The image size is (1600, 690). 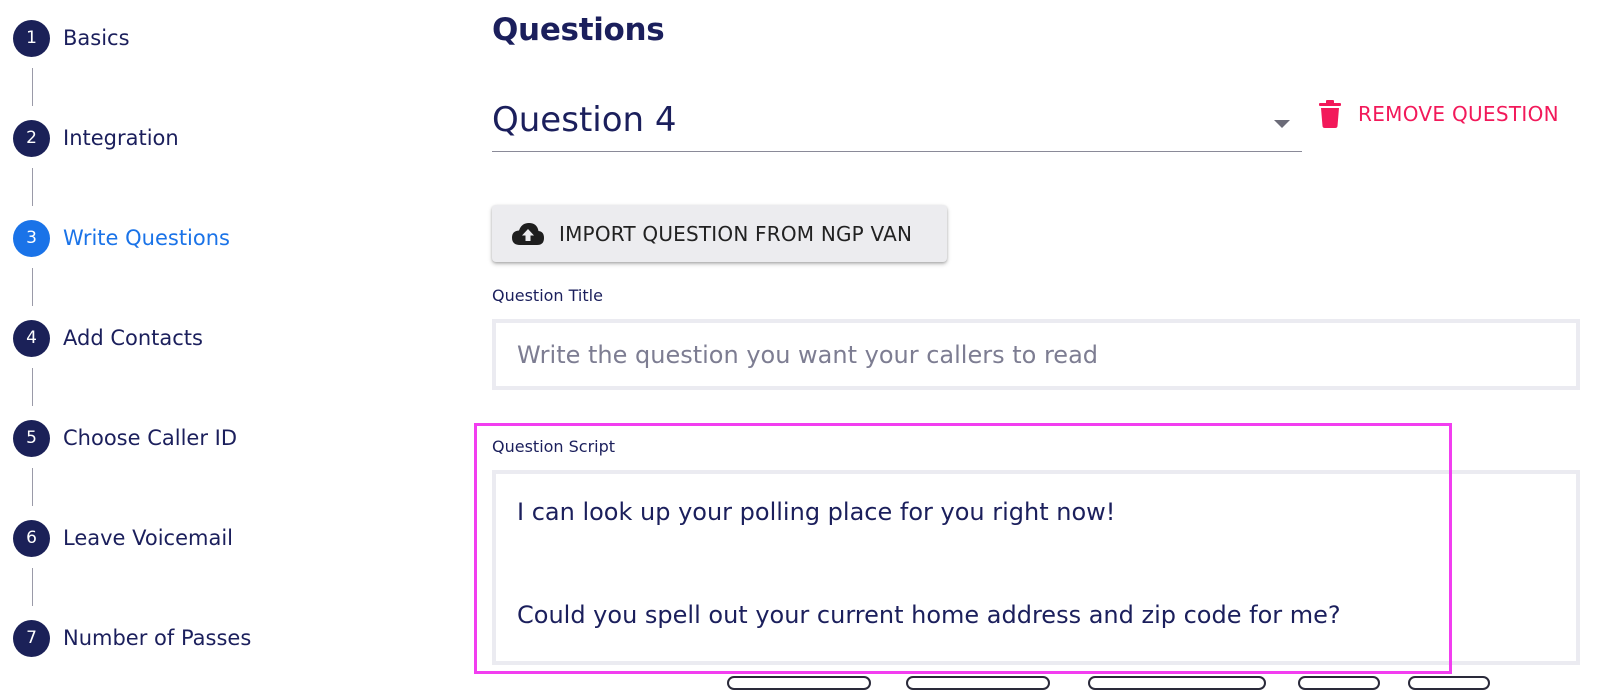 I want to click on remove-question-button: REMOVE QUESTION, so click(x=1438, y=114).